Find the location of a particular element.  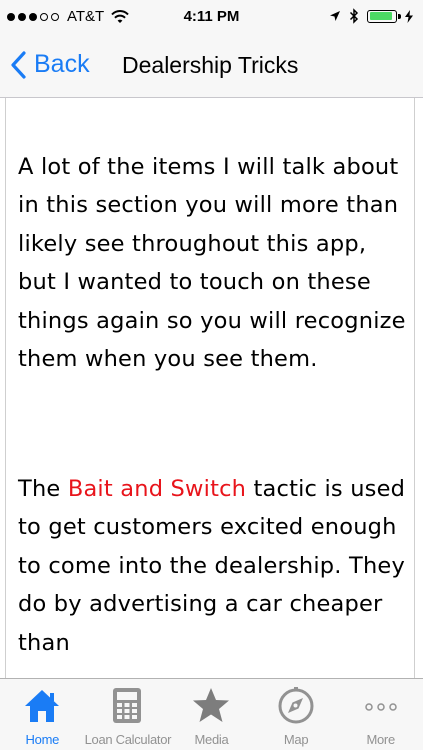

status-right is located at coordinates (371, 16).